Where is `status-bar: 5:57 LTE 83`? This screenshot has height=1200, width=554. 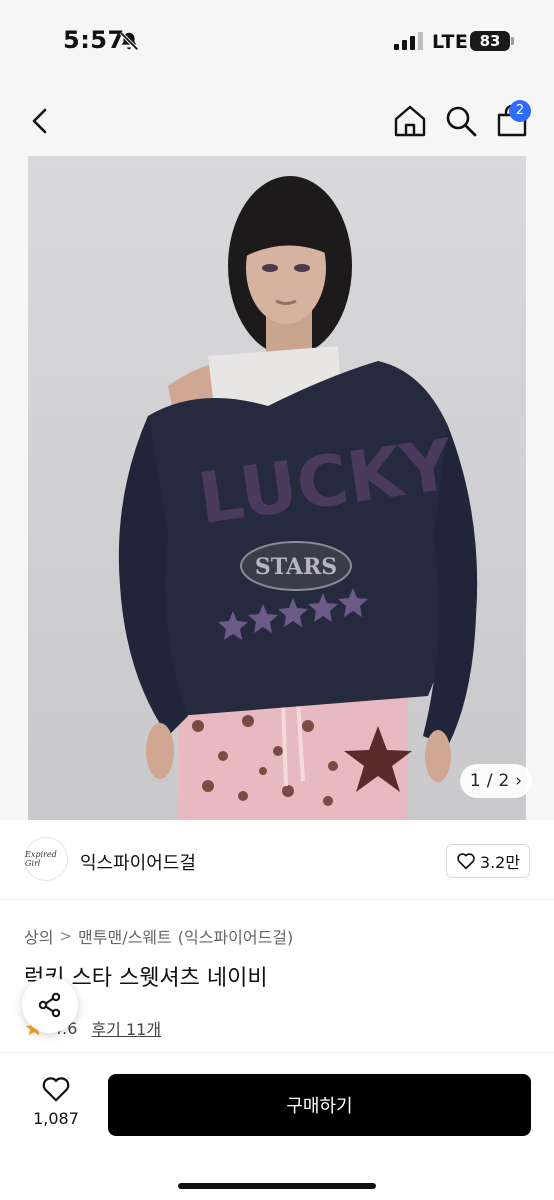 status-bar: 5:57 LTE 83 is located at coordinates (277, 43).